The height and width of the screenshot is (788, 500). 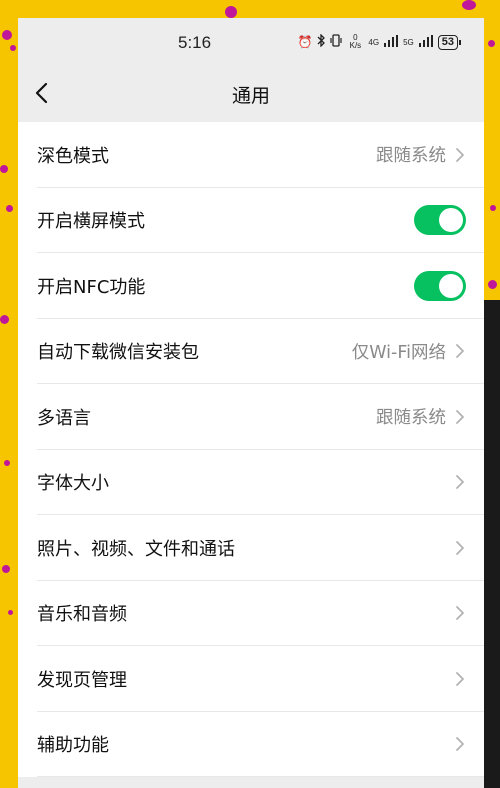 I want to click on setting-label: 自动下载微信安装包, so click(x=118, y=353).